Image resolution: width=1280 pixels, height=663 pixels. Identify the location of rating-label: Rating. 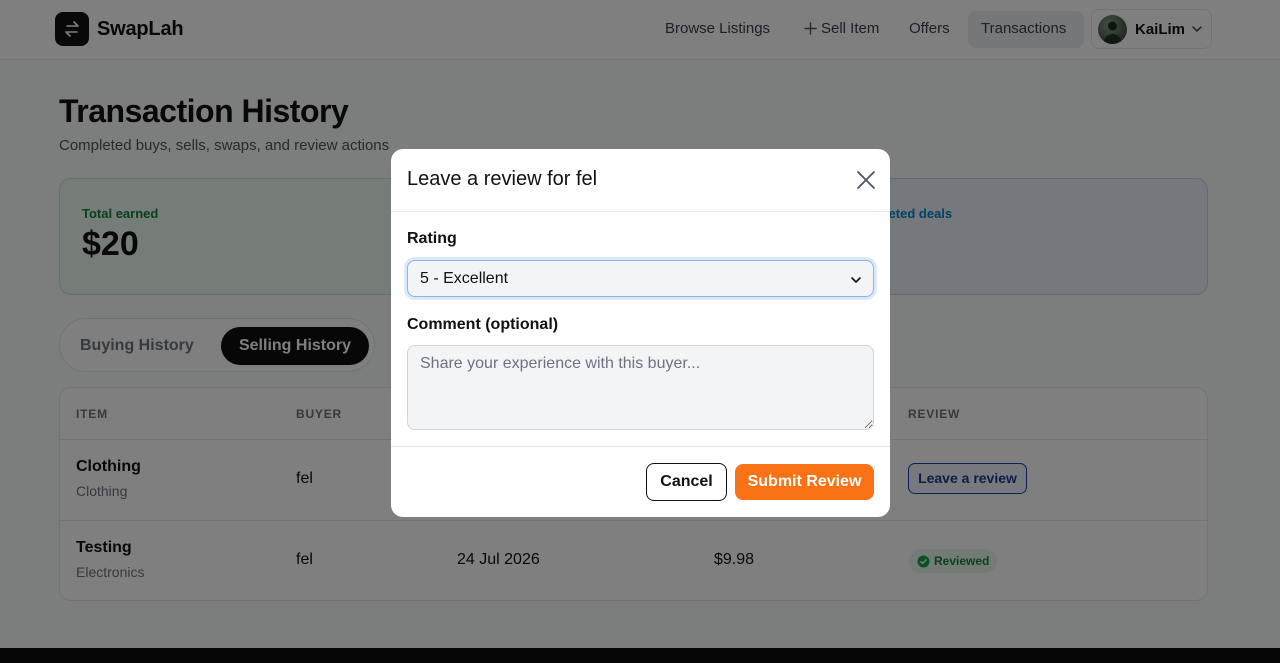
(432, 238).